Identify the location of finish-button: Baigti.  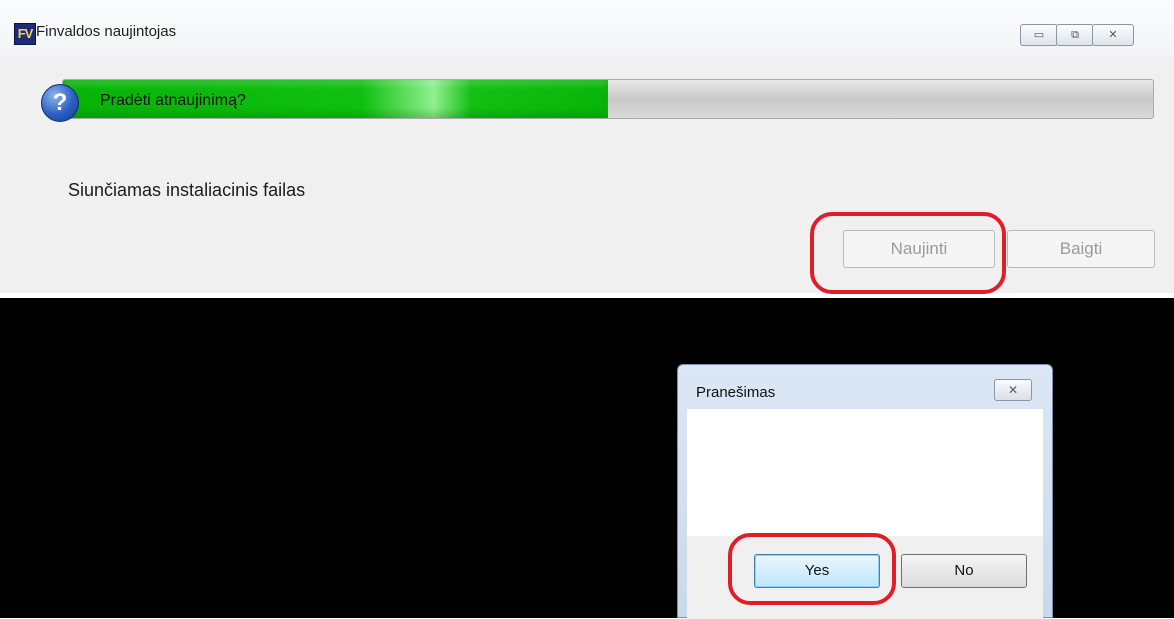
(1081, 249).